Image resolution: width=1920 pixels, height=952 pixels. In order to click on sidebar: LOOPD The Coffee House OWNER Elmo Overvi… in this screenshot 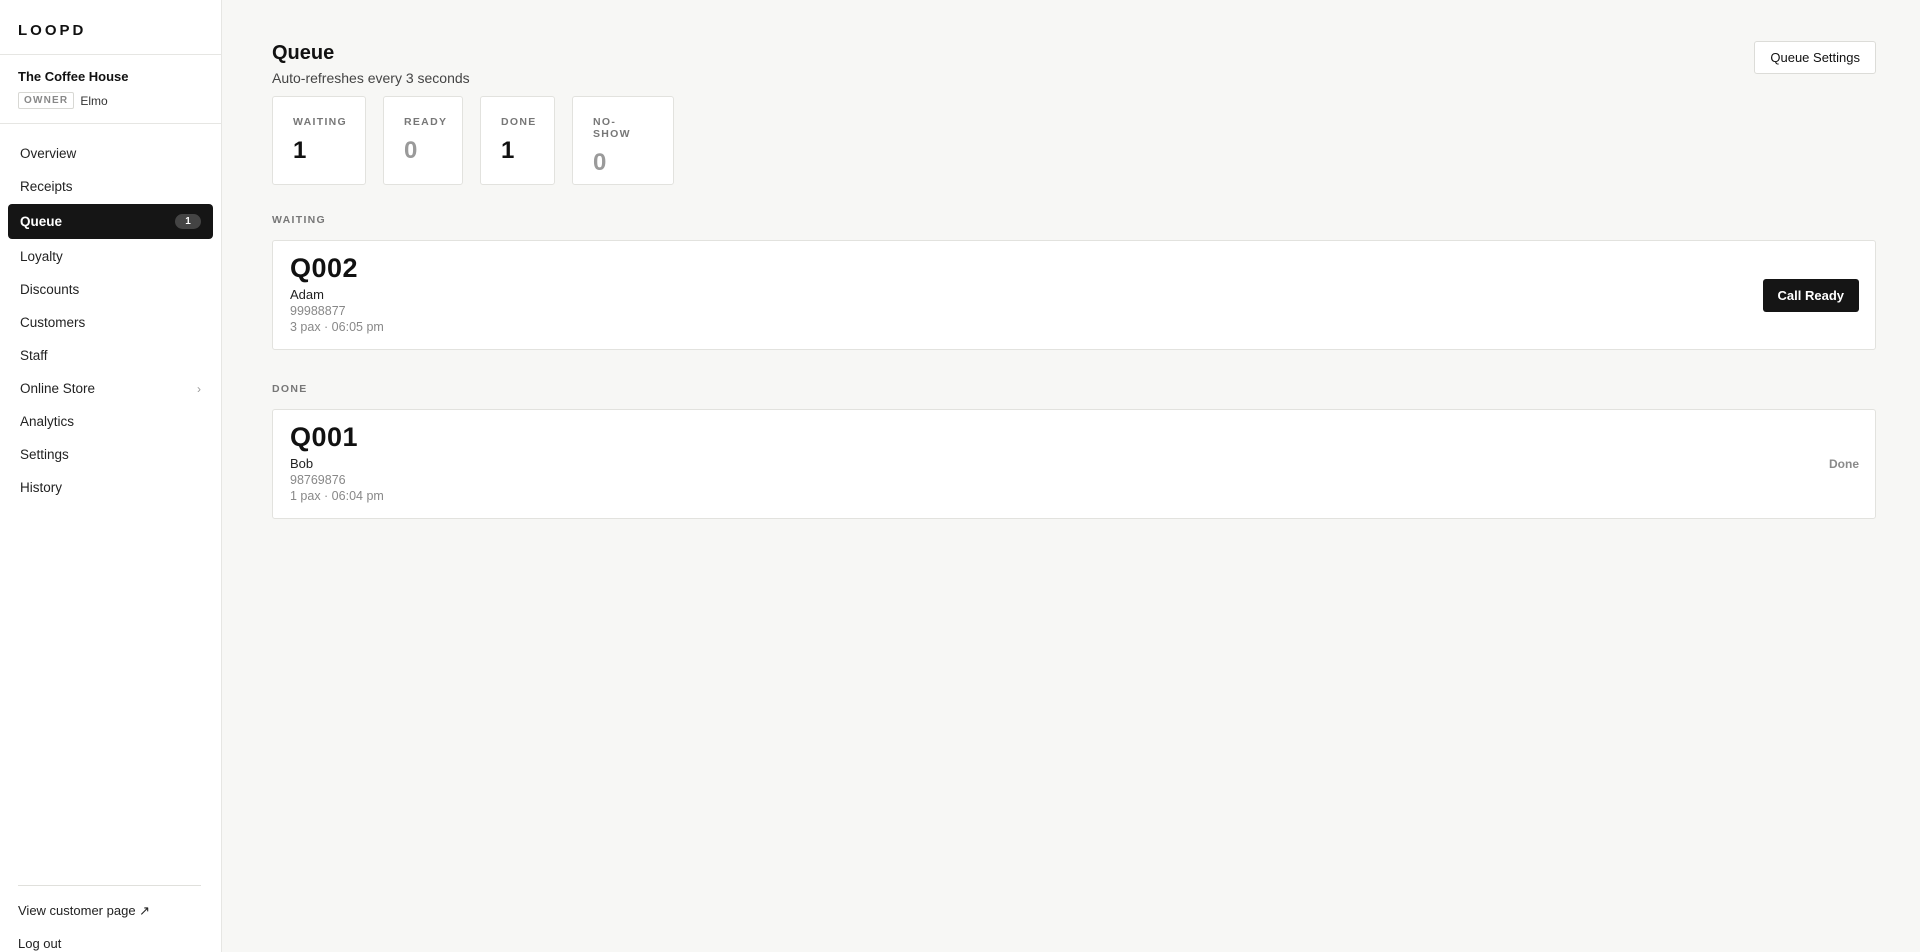, I will do `click(111, 476)`.